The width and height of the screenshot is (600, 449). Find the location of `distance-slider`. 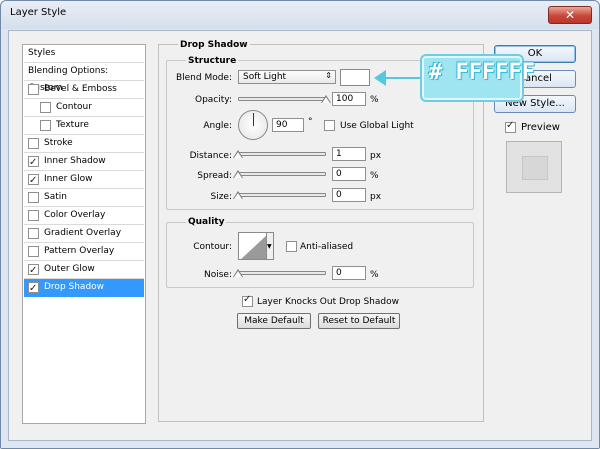

distance-slider is located at coordinates (282, 154).